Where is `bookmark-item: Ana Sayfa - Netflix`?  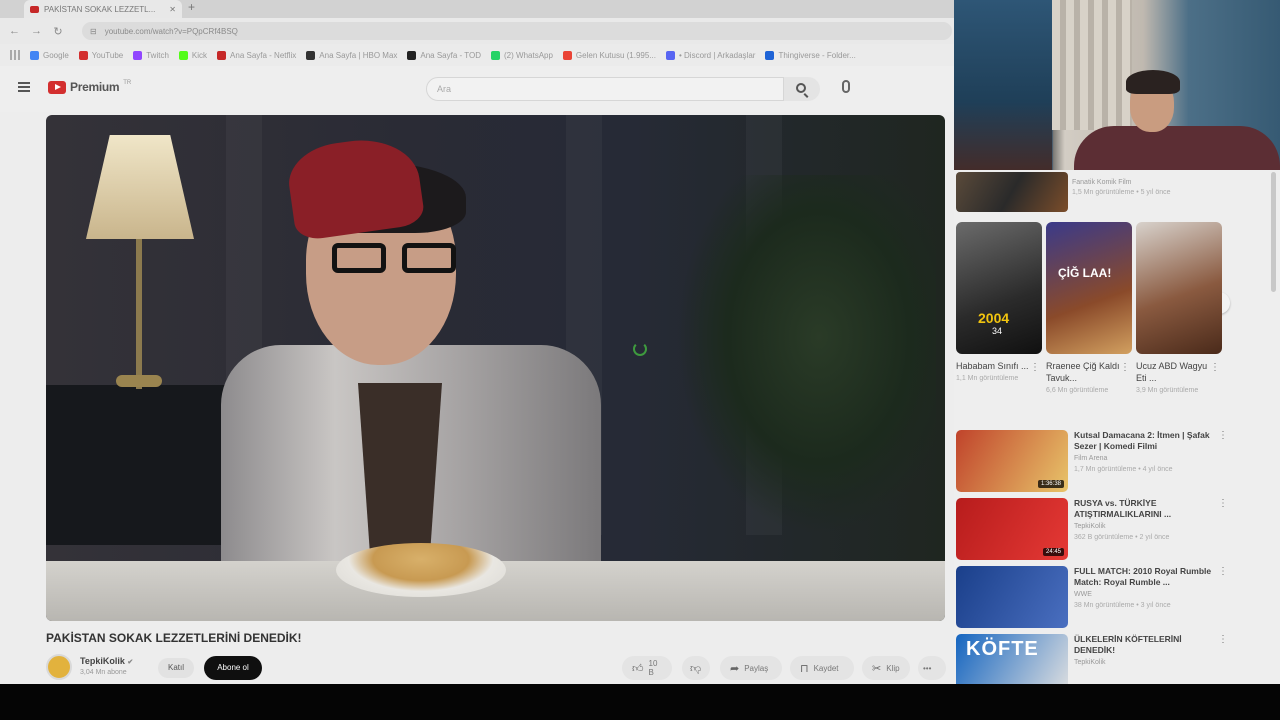
bookmark-item: Ana Sayfa - Netflix is located at coordinates (256, 55).